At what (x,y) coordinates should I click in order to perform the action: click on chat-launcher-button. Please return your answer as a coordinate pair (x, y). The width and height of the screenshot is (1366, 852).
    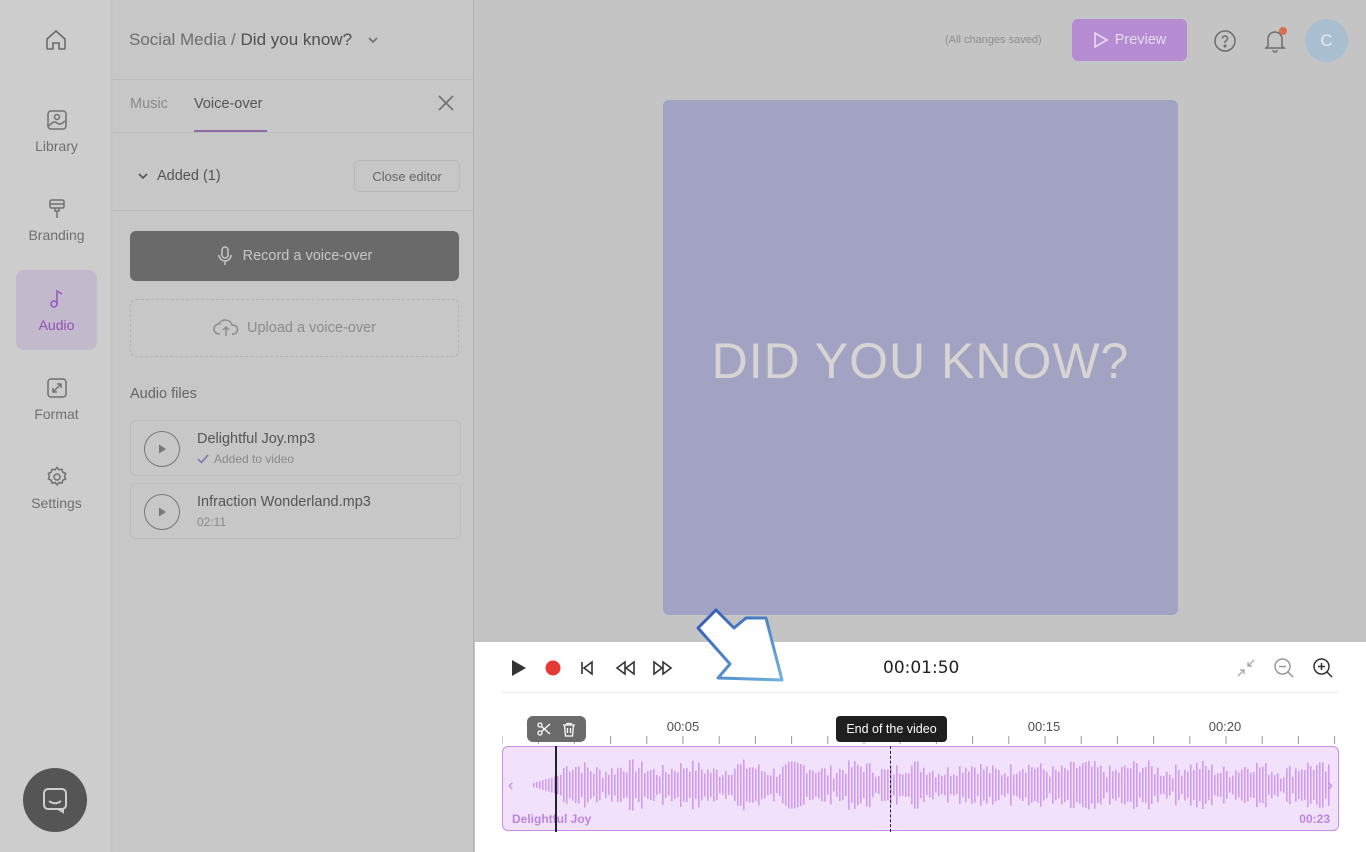
    Looking at the image, I should click on (55, 800).